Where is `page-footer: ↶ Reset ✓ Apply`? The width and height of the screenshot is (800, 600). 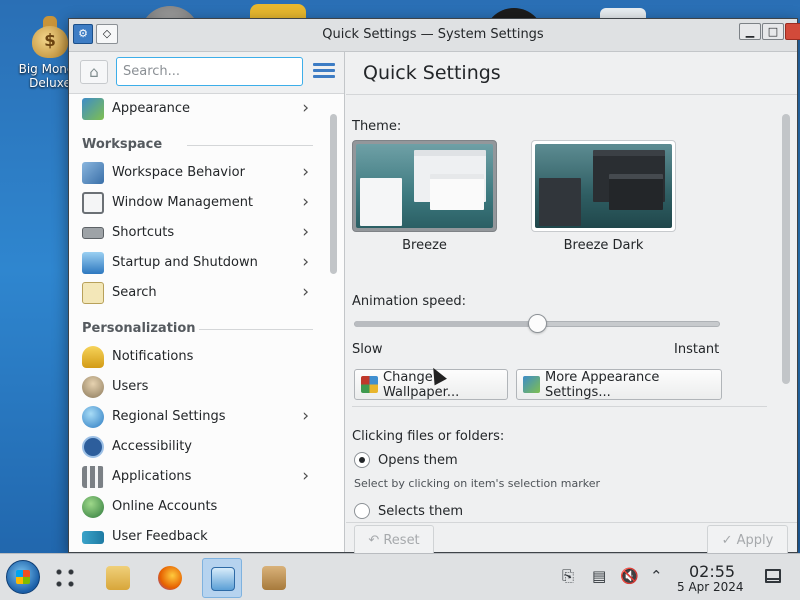
page-footer: ↶ Reset ✓ Apply is located at coordinates (571, 538).